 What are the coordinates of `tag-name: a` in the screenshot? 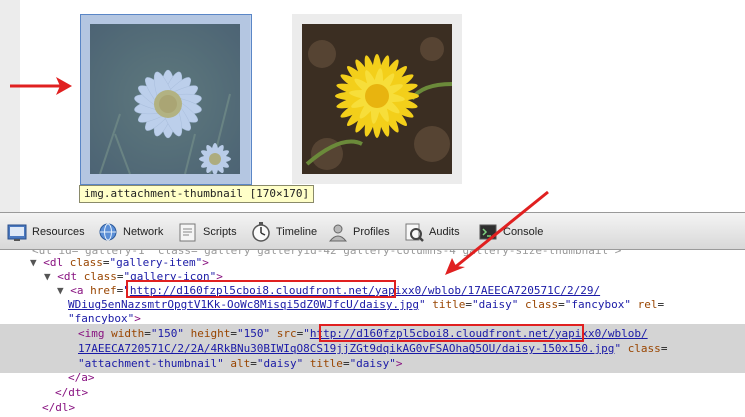 It's located at (80, 290).